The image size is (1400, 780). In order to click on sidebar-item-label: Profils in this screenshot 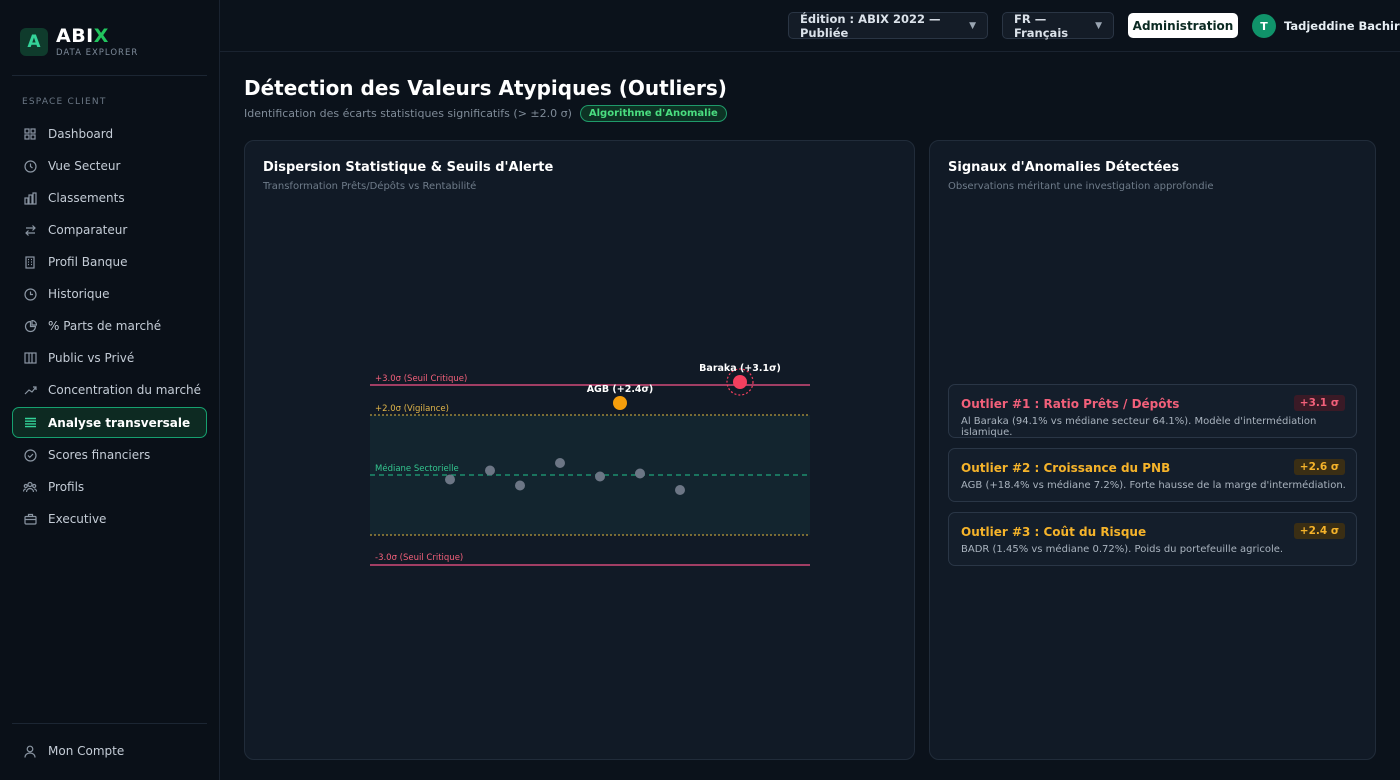, I will do `click(66, 487)`.